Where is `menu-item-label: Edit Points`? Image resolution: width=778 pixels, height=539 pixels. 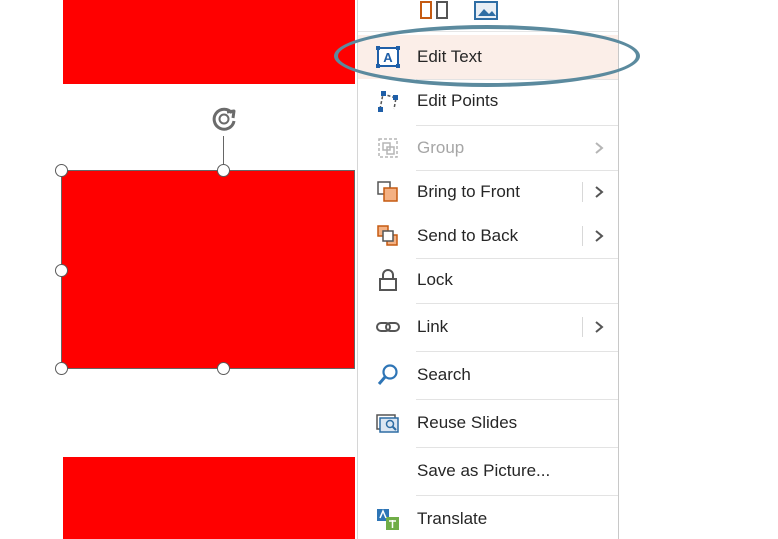 menu-item-label: Edit Points is located at coordinates (458, 100).